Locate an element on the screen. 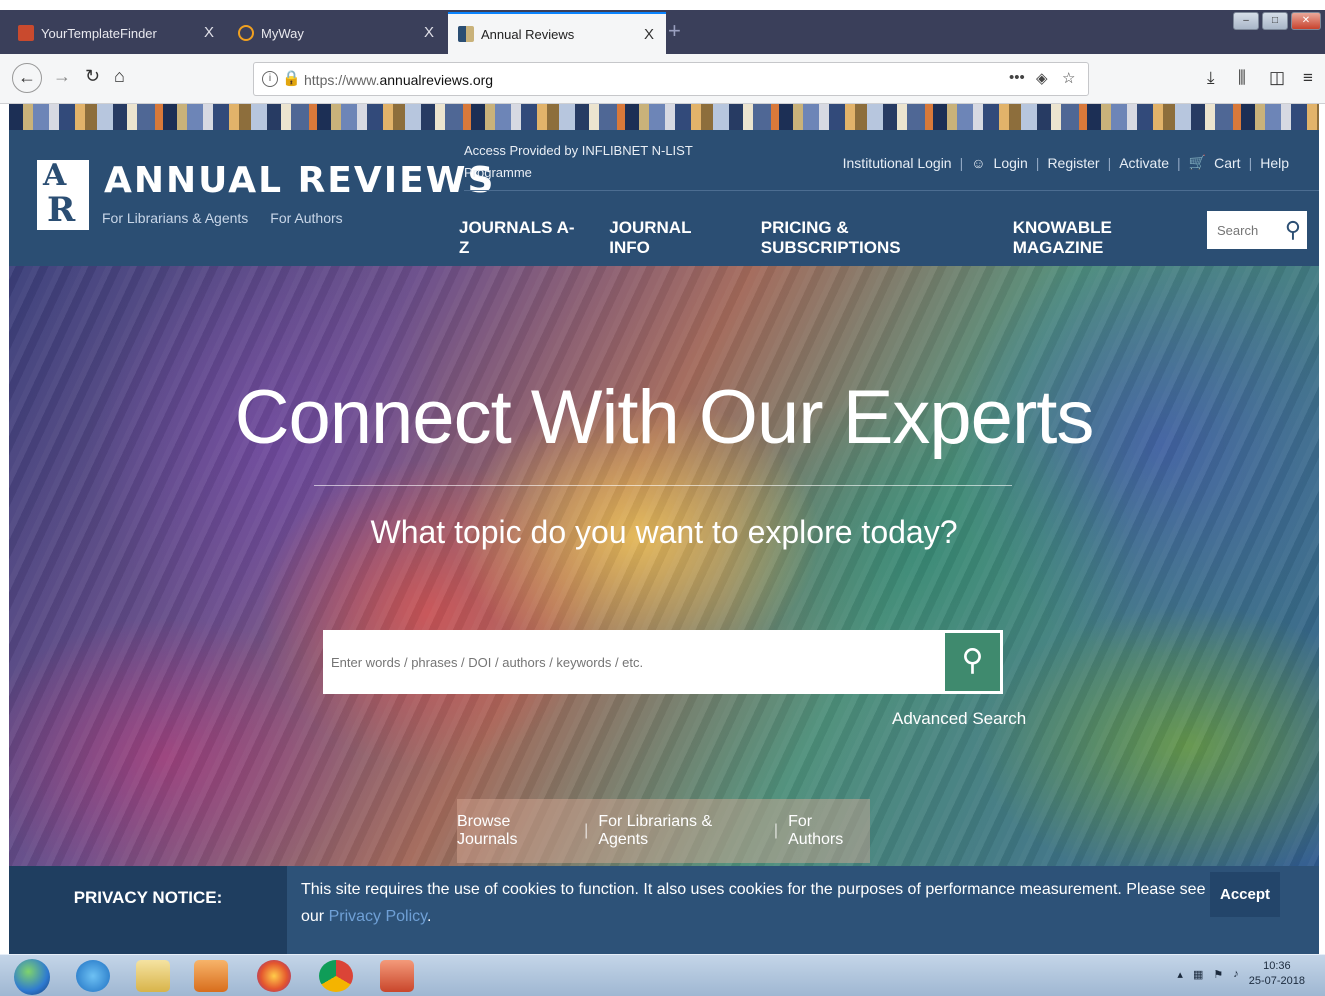 Image resolution: width=1325 pixels, height=996 pixels. close-window-button: ✕ is located at coordinates (1306, 21).